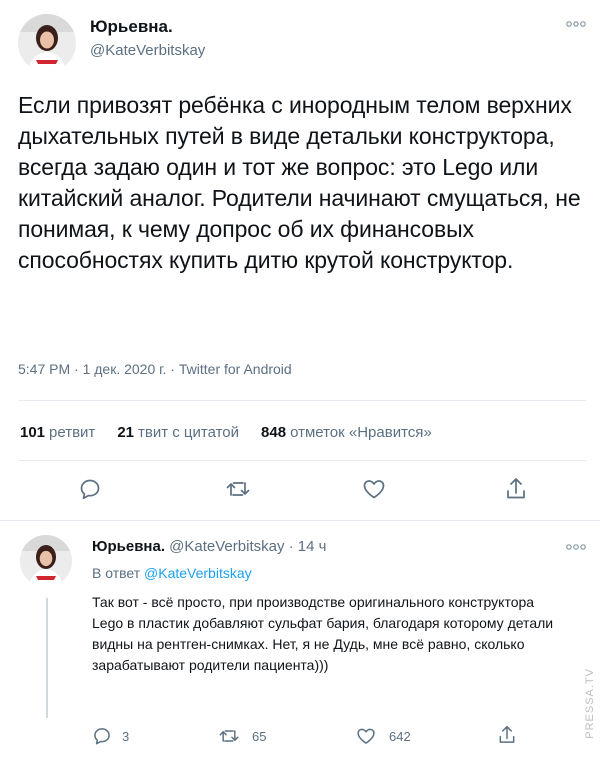 The width and height of the screenshot is (600, 762). What do you see at coordinates (116, 573) in the screenshot?
I see `in-reply-prefix: В ответ` at bounding box center [116, 573].